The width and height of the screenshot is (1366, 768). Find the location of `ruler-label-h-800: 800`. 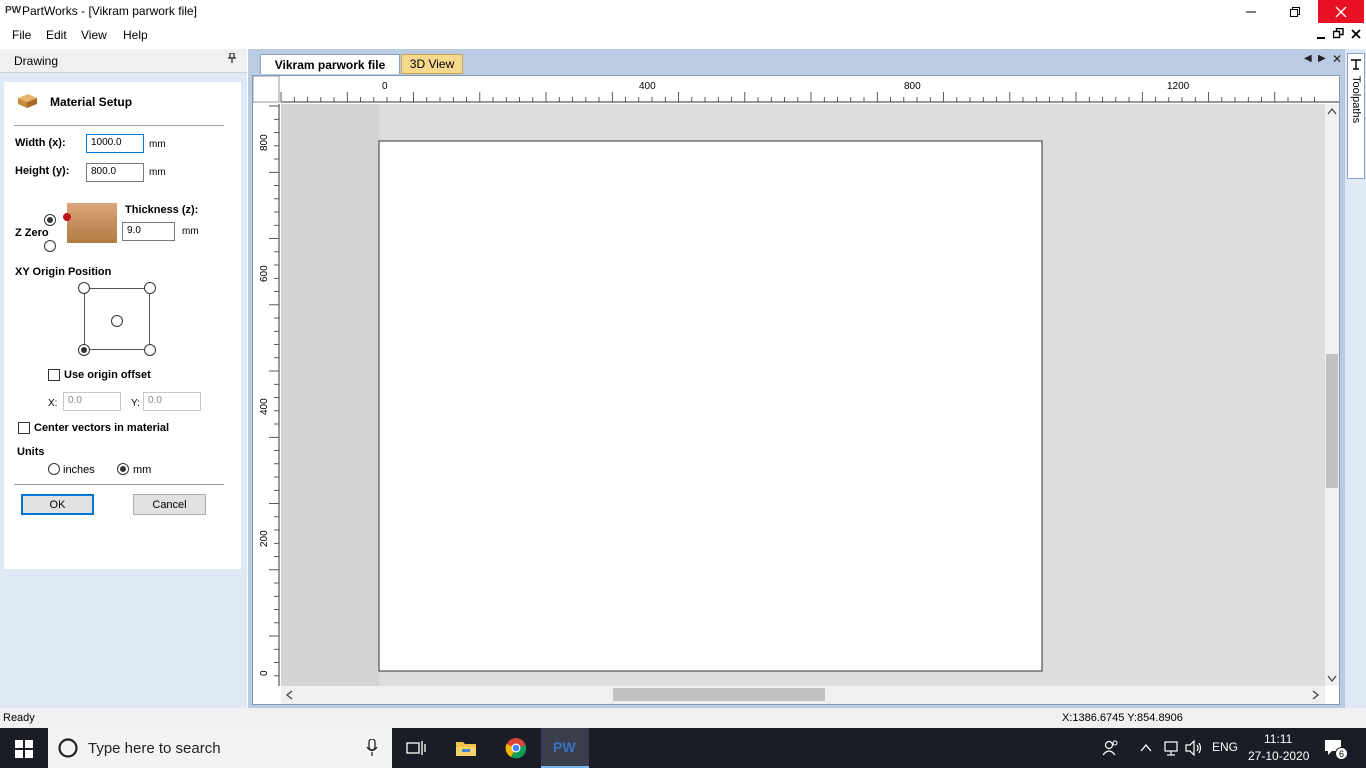

ruler-label-h-800: 800 is located at coordinates (912, 86).